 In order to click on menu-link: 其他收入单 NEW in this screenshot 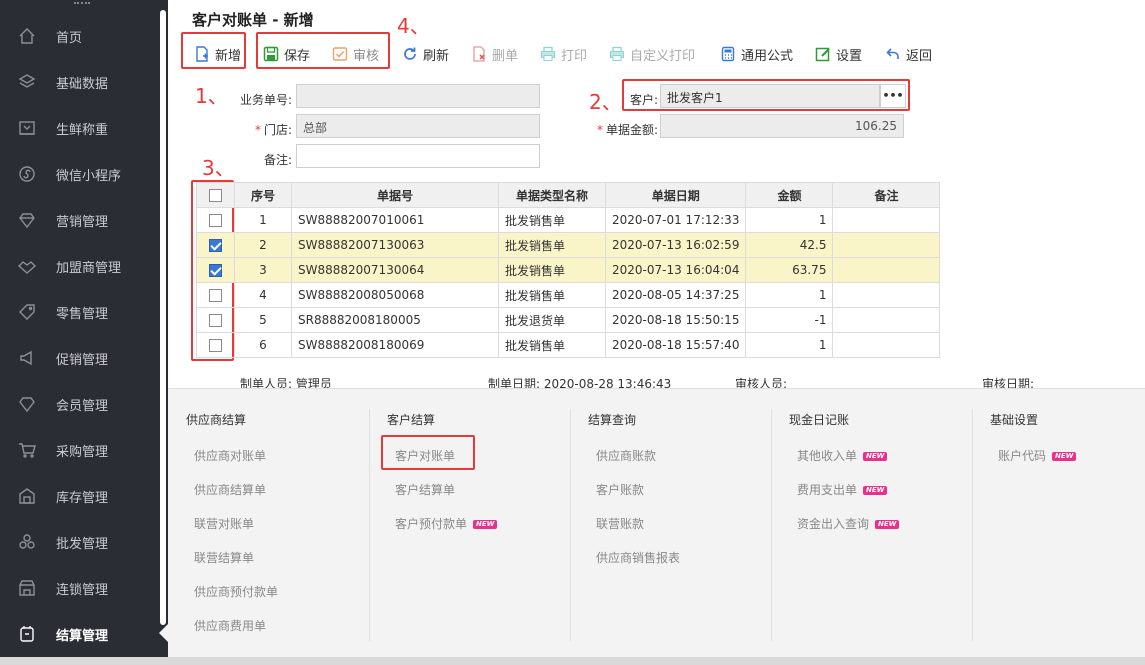, I will do `click(842, 455)`.